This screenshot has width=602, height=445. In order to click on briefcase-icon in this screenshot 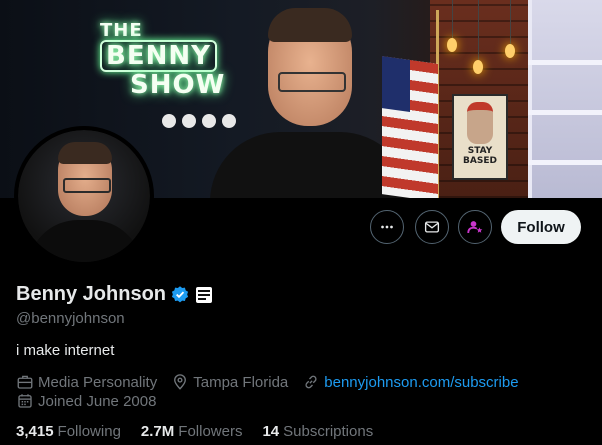, I will do `click(25, 382)`.